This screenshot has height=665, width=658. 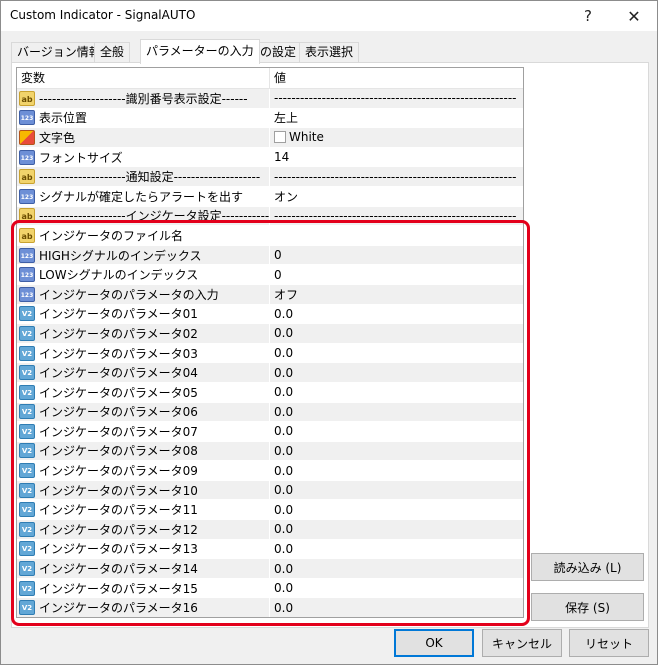 I want to click on table-row: V2 インジケータのパラメータ16 0.0, so click(x=270, y=607).